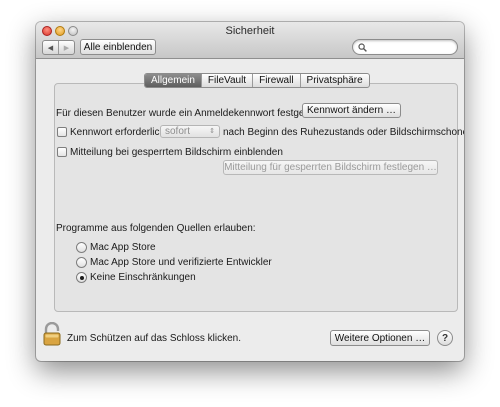 This screenshot has height=407, width=500. Describe the element at coordinates (226, 80) in the screenshot. I see `tab-filevault: FileVault` at that location.